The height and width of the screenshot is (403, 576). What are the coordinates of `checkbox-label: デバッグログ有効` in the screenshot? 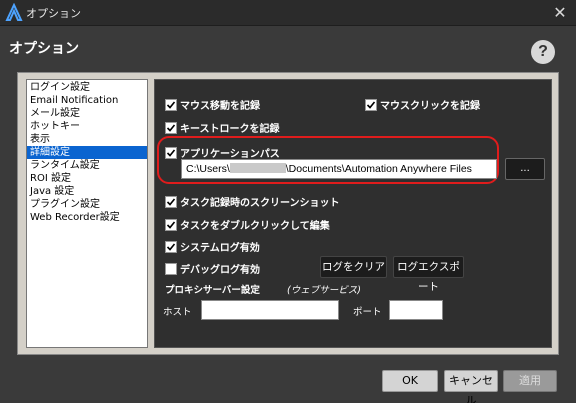 It's located at (220, 270).